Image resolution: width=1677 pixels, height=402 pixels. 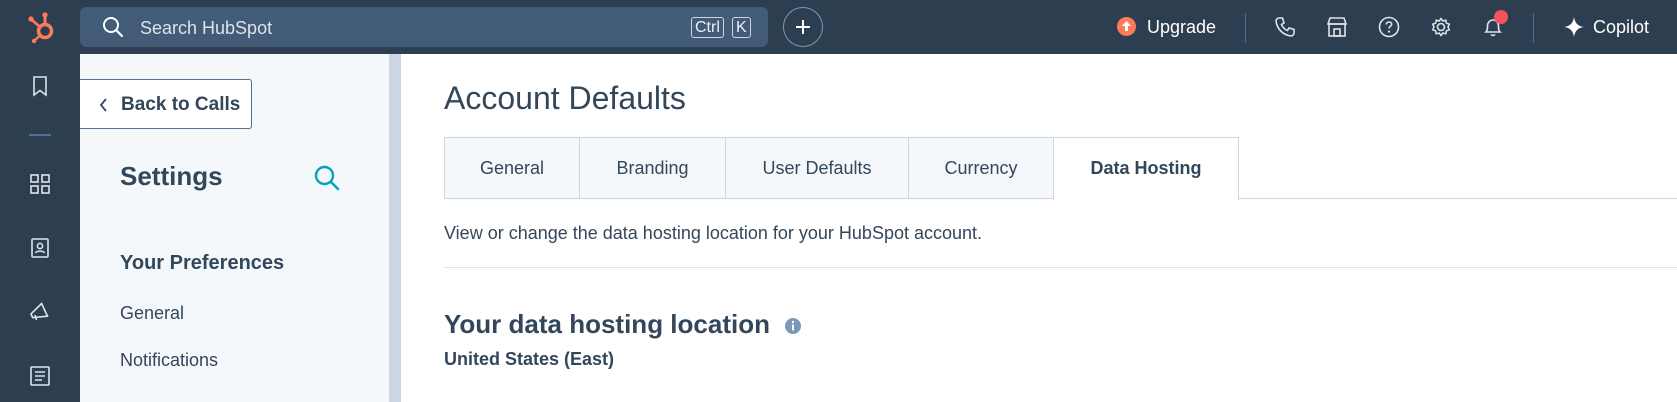 I want to click on page-title: Account Defaults, so click(x=565, y=98).